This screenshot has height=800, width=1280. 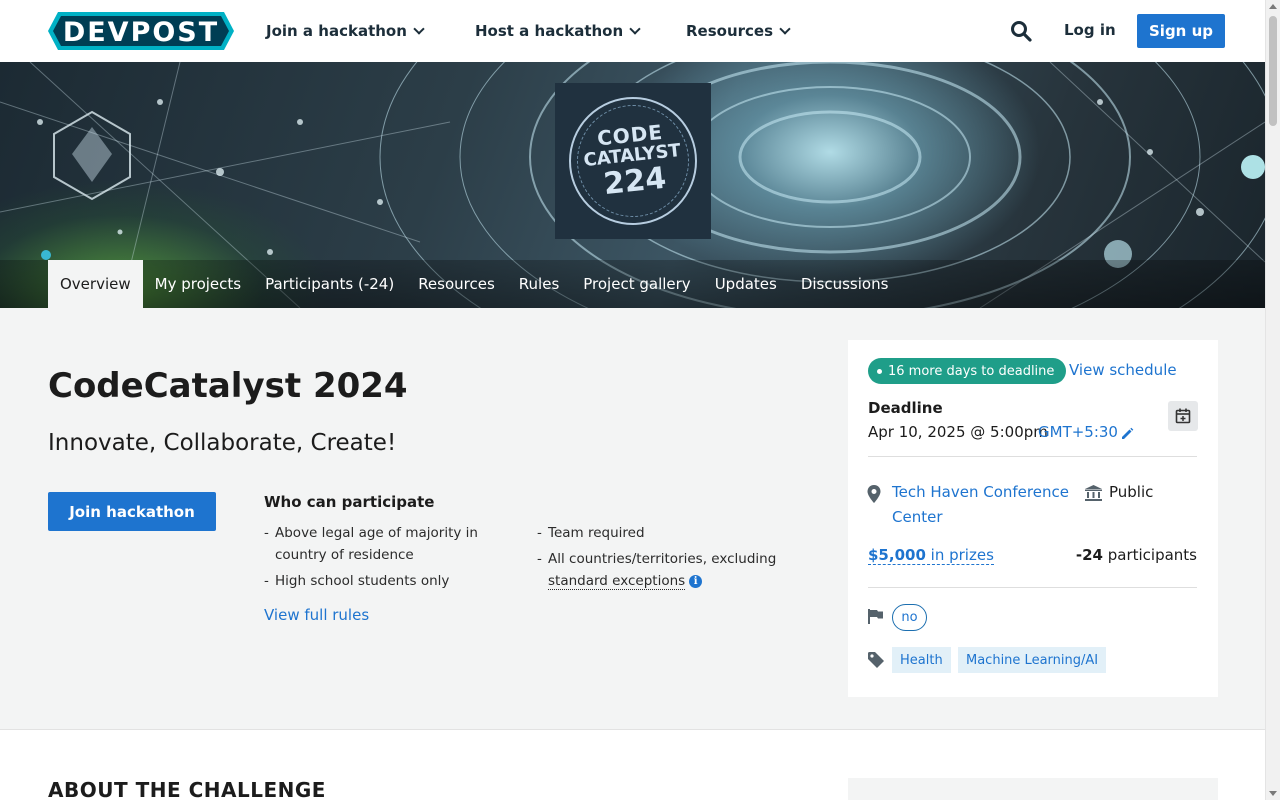 What do you see at coordinates (962, 555) in the screenshot?
I see `prize-suffix: in prizes` at bounding box center [962, 555].